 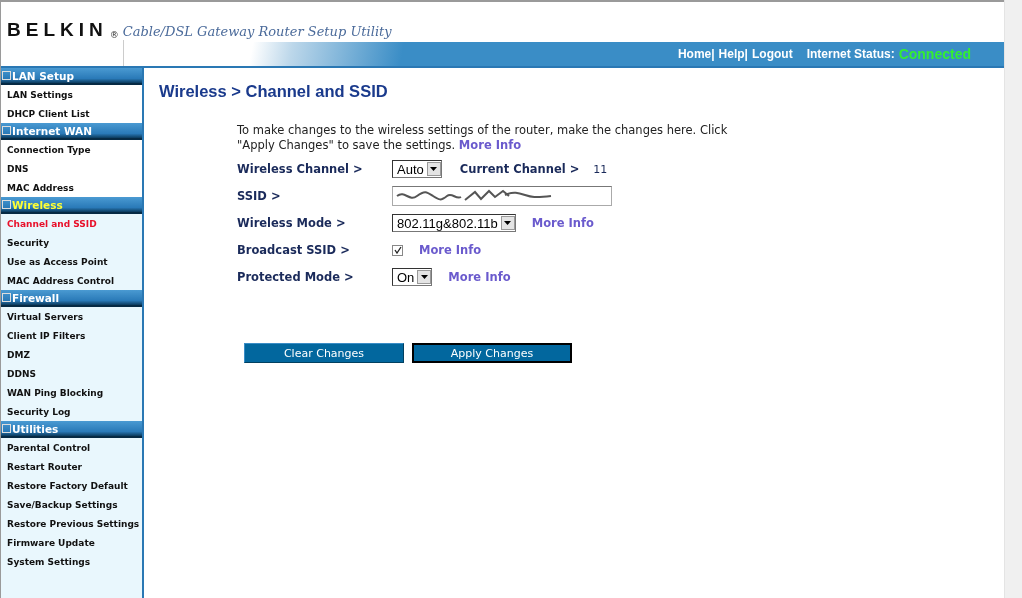 I want to click on scrollbar, so click(x=1013, y=299).